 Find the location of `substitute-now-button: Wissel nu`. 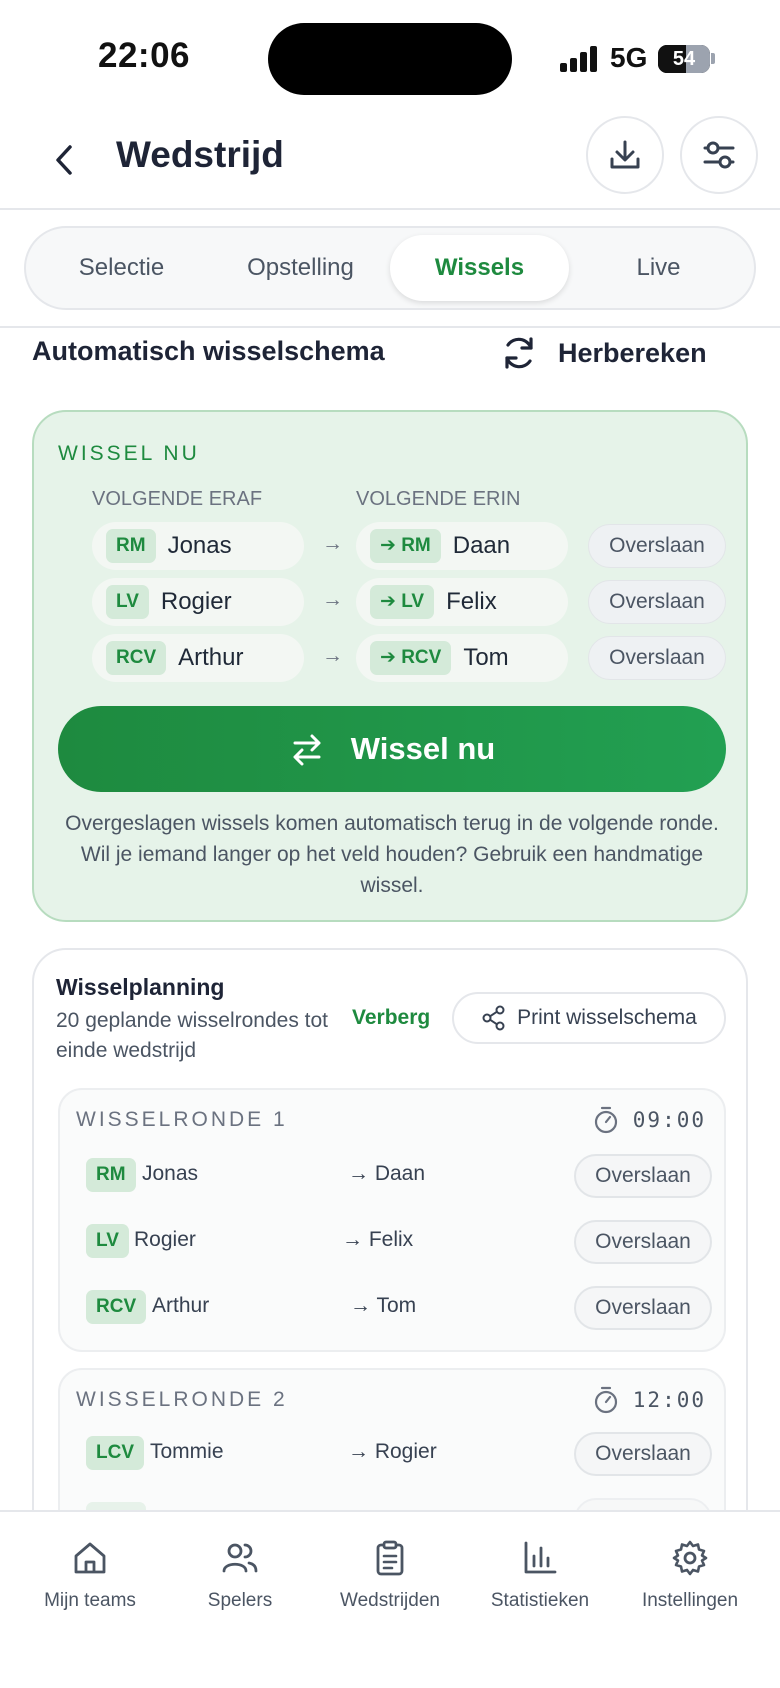

substitute-now-button: Wissel nu is located at coordinates (392, 749).